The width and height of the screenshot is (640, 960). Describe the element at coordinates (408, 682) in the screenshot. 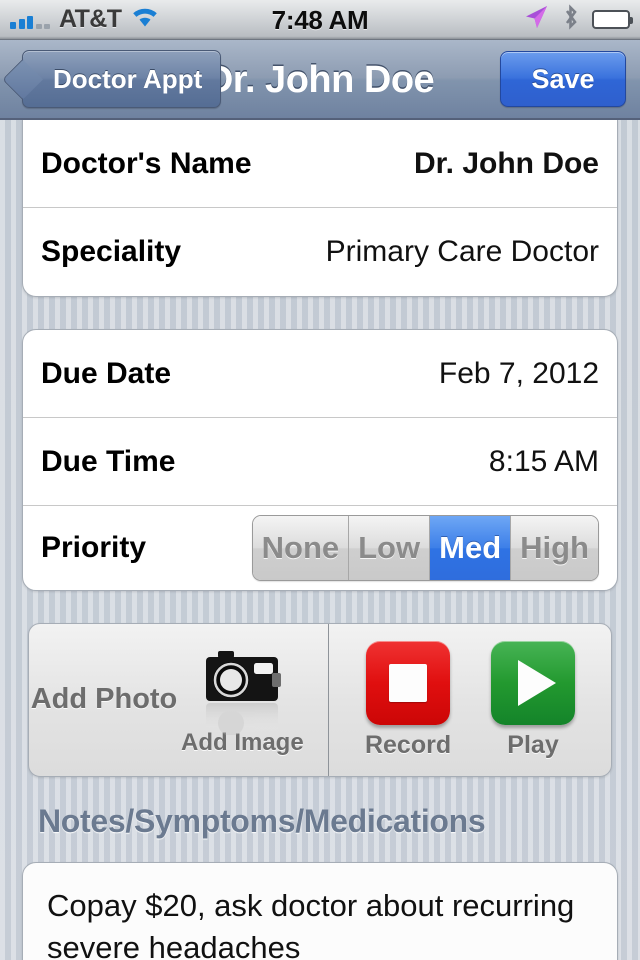

I see `record-stop-icon` at that location.